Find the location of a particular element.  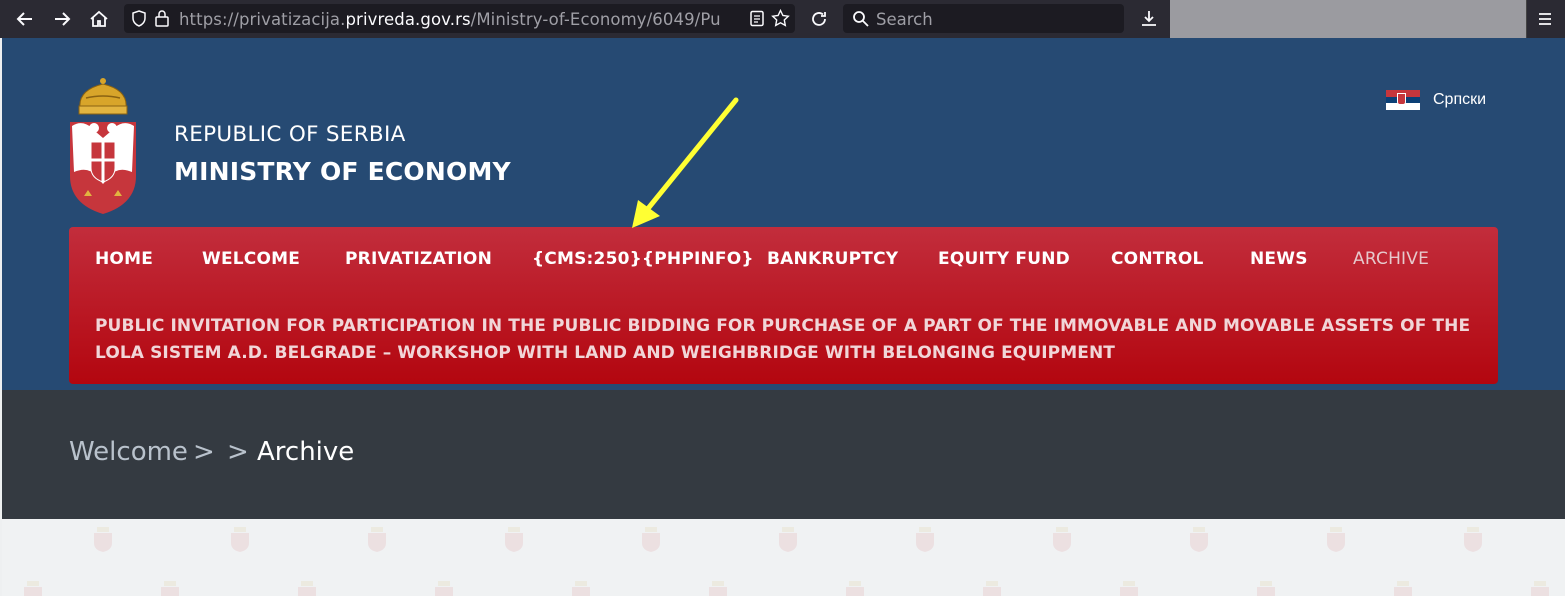

page-content is located at coordinates (783, 557).